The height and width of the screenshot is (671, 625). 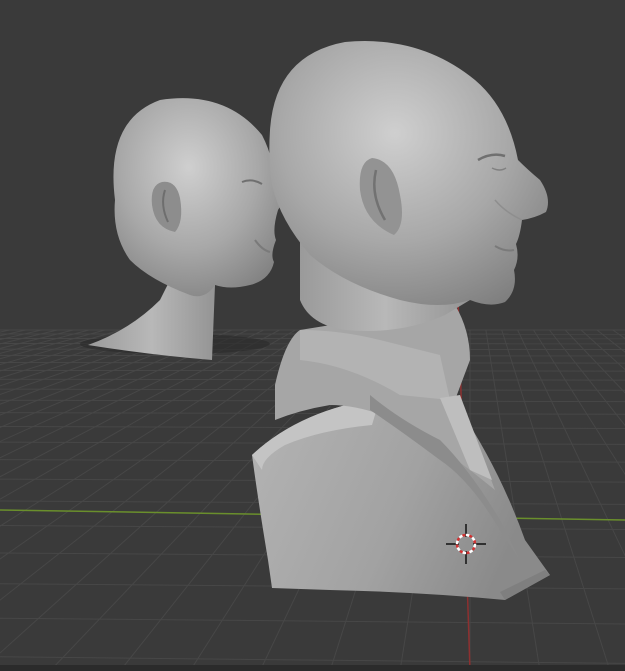 What do you see at coordinates (312, 668) in the screenshot?
I see `status-bar` at bounding box center [312, 668].